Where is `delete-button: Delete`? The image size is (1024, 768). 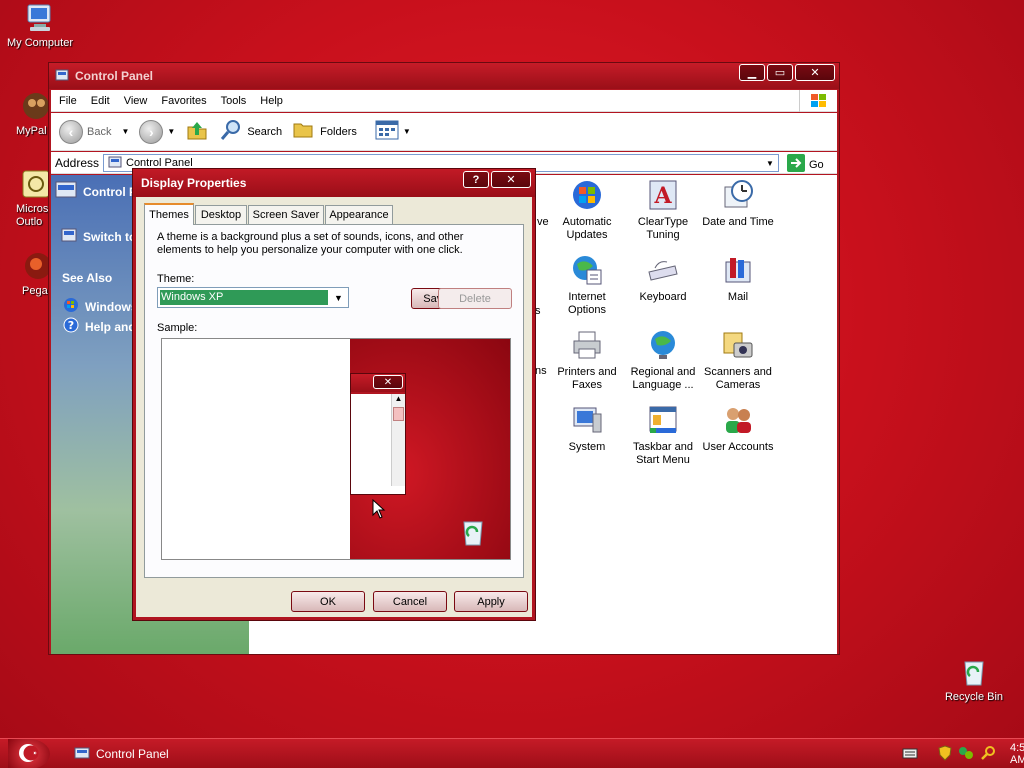 delete-button: Delete is located at coordinates (475, 298).